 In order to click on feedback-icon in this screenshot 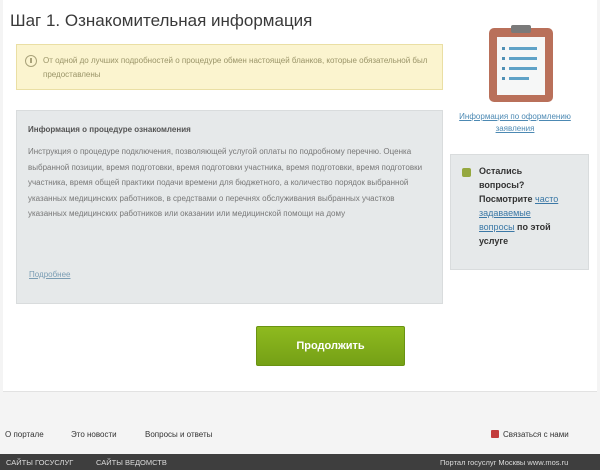, I will do `click(495, 434)`.